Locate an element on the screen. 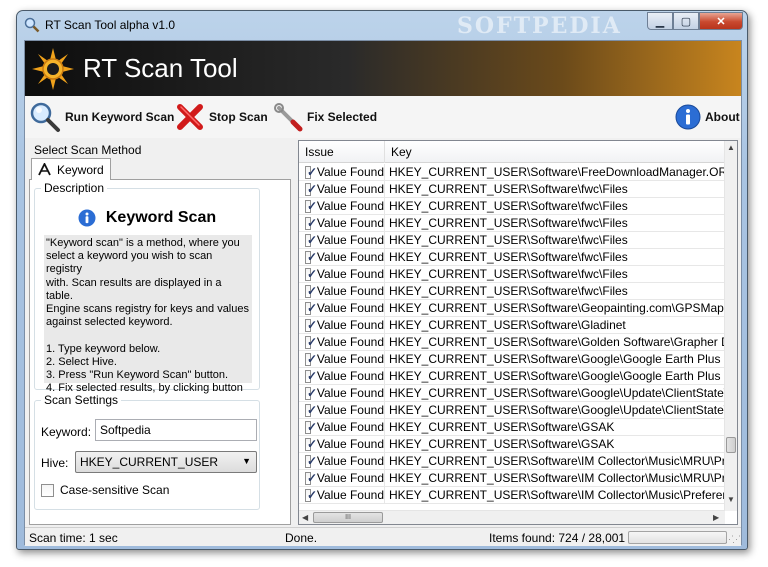 The image size is (768, 567). run-keyword-scan-button: Run Keyword Scan is located at coordinates (101, 117).